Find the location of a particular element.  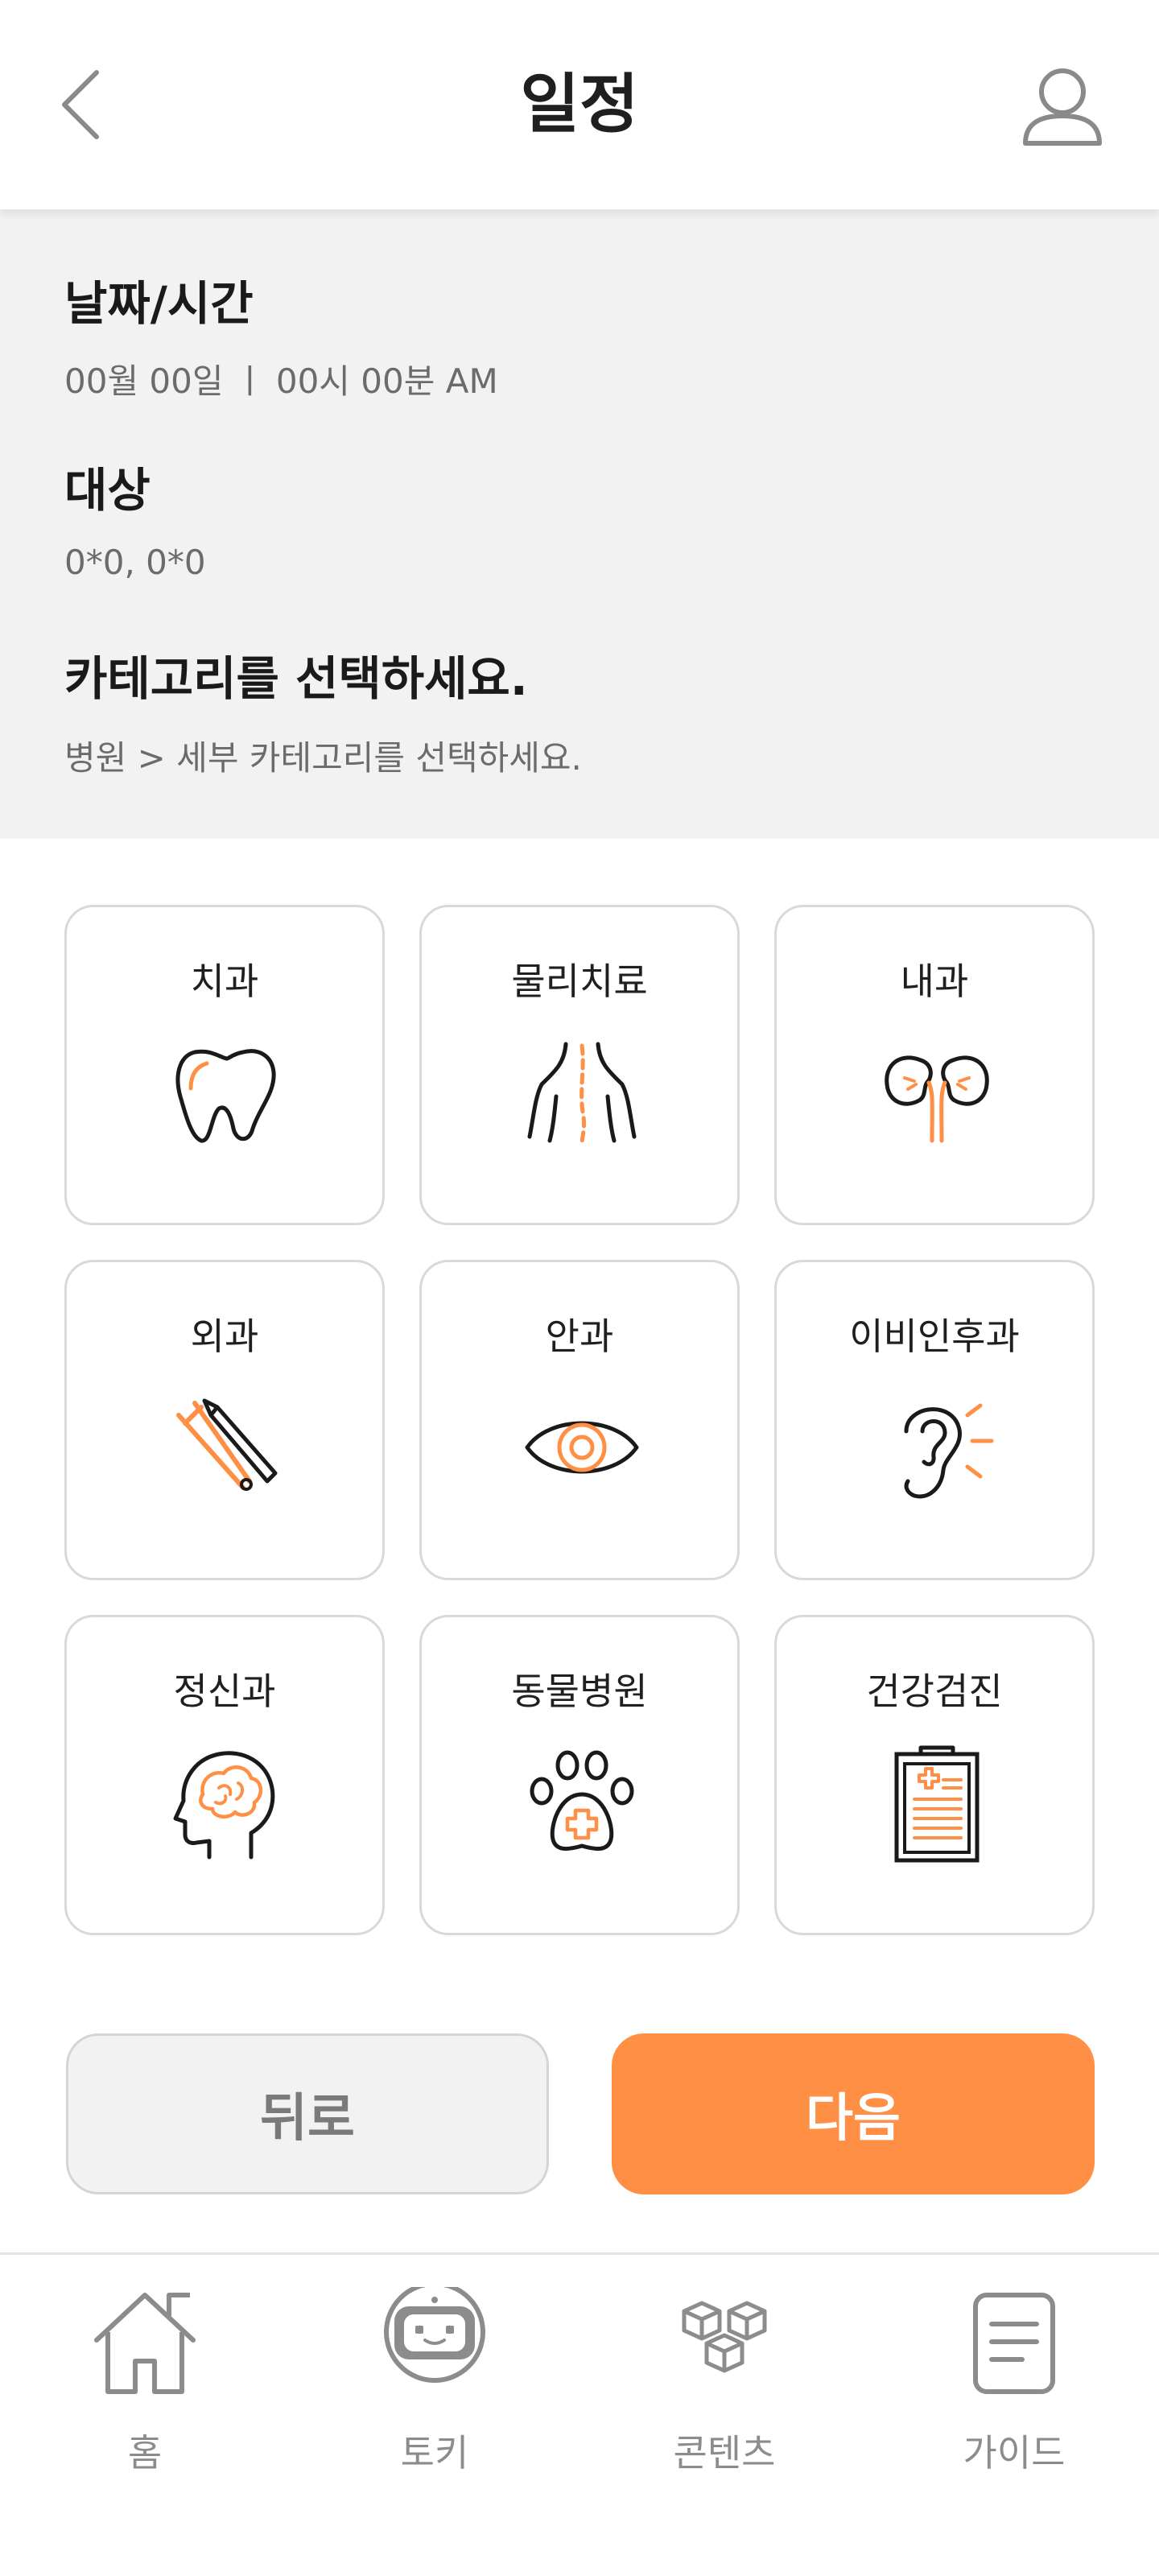

top-app-bar: 일정 is located at coordinates (579, 104).